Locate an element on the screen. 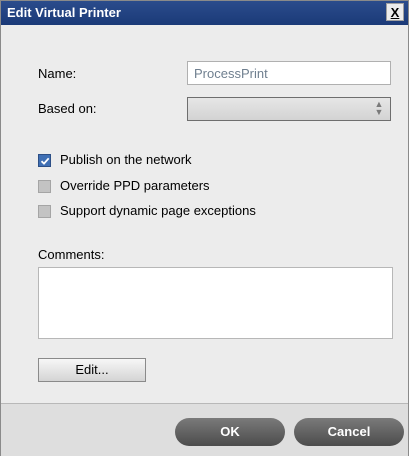  dynamic-page-exceptions-label: Support dynamic page exceptions is located at coordinates (158, 210).